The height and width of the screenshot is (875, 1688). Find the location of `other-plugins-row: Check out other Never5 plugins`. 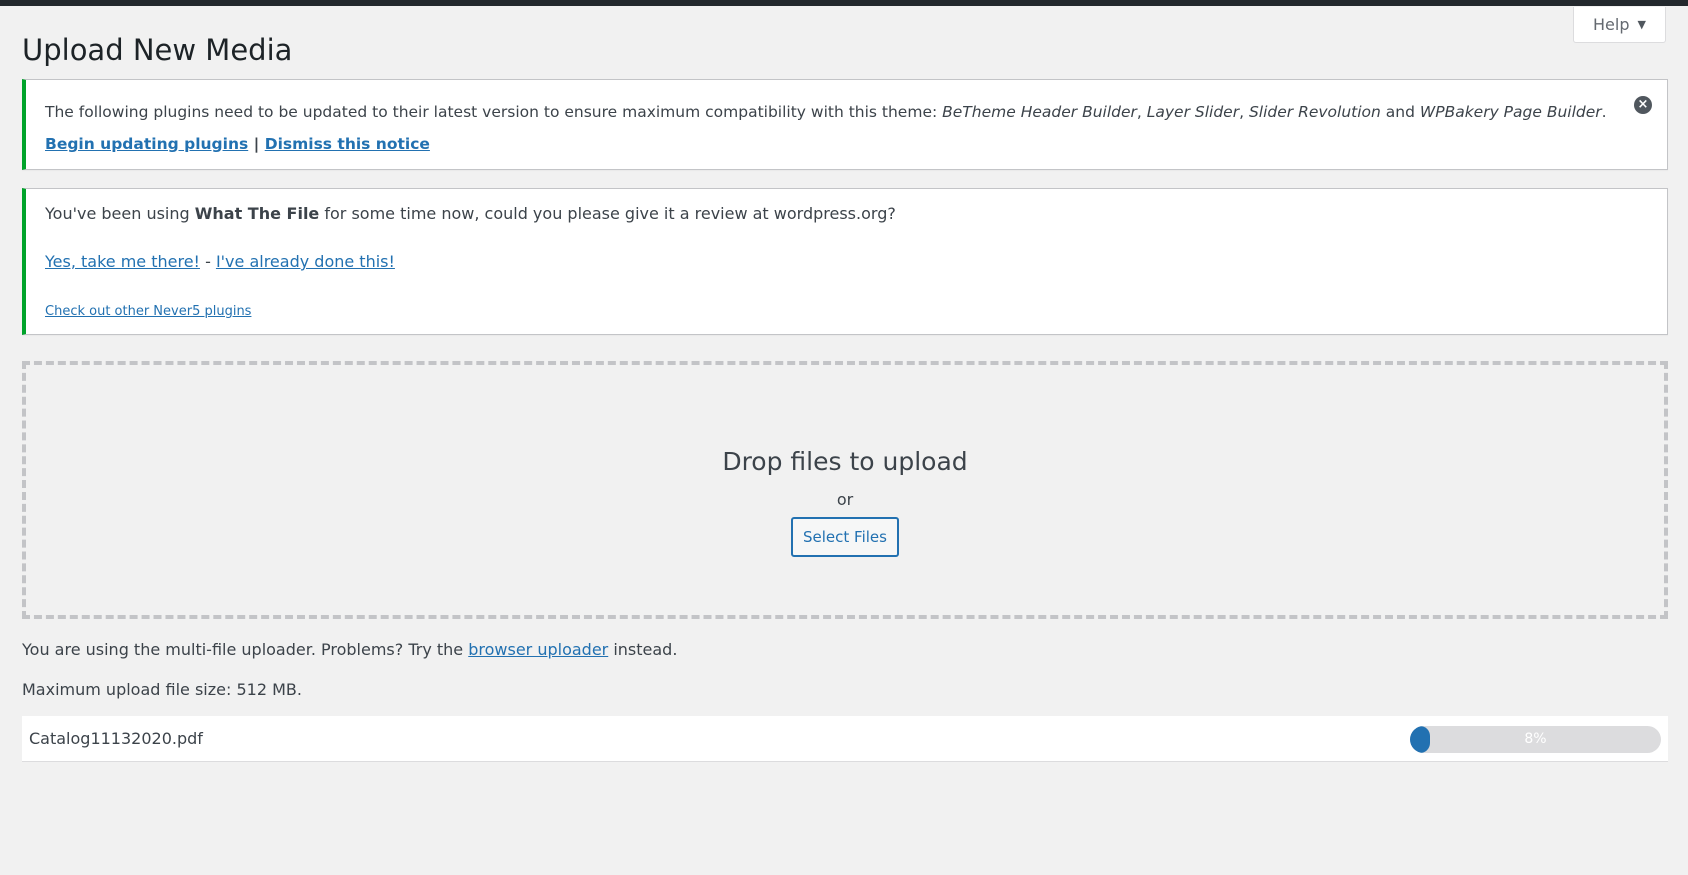

other-plugins-row: Check out other Never5 plugins is located at coordinates (148, 312).